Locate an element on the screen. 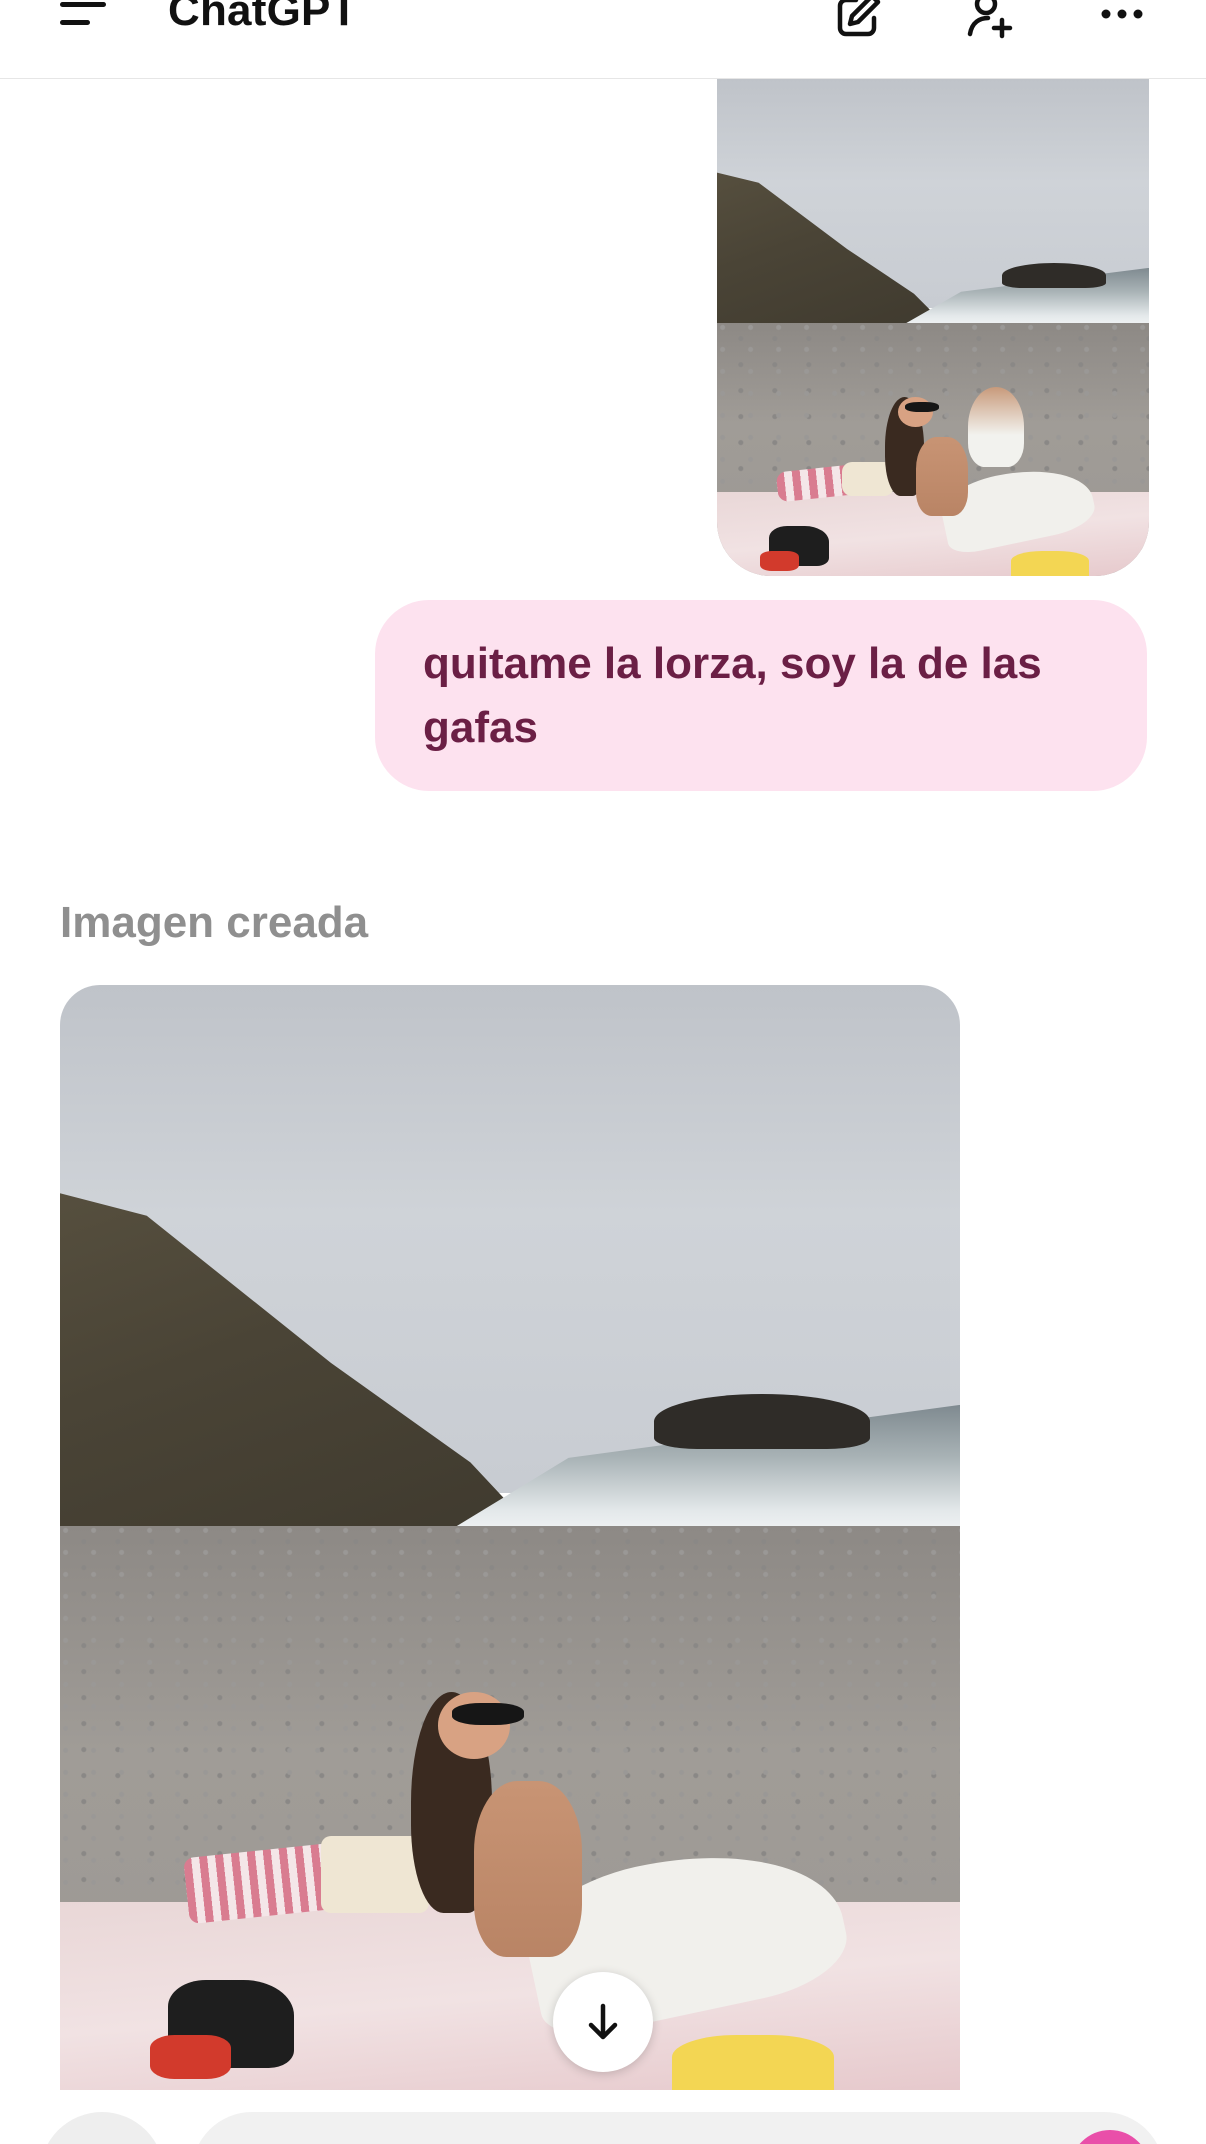 This screenshot has width=1206, height=2144. message-input is located at coordinates (678, 2128).